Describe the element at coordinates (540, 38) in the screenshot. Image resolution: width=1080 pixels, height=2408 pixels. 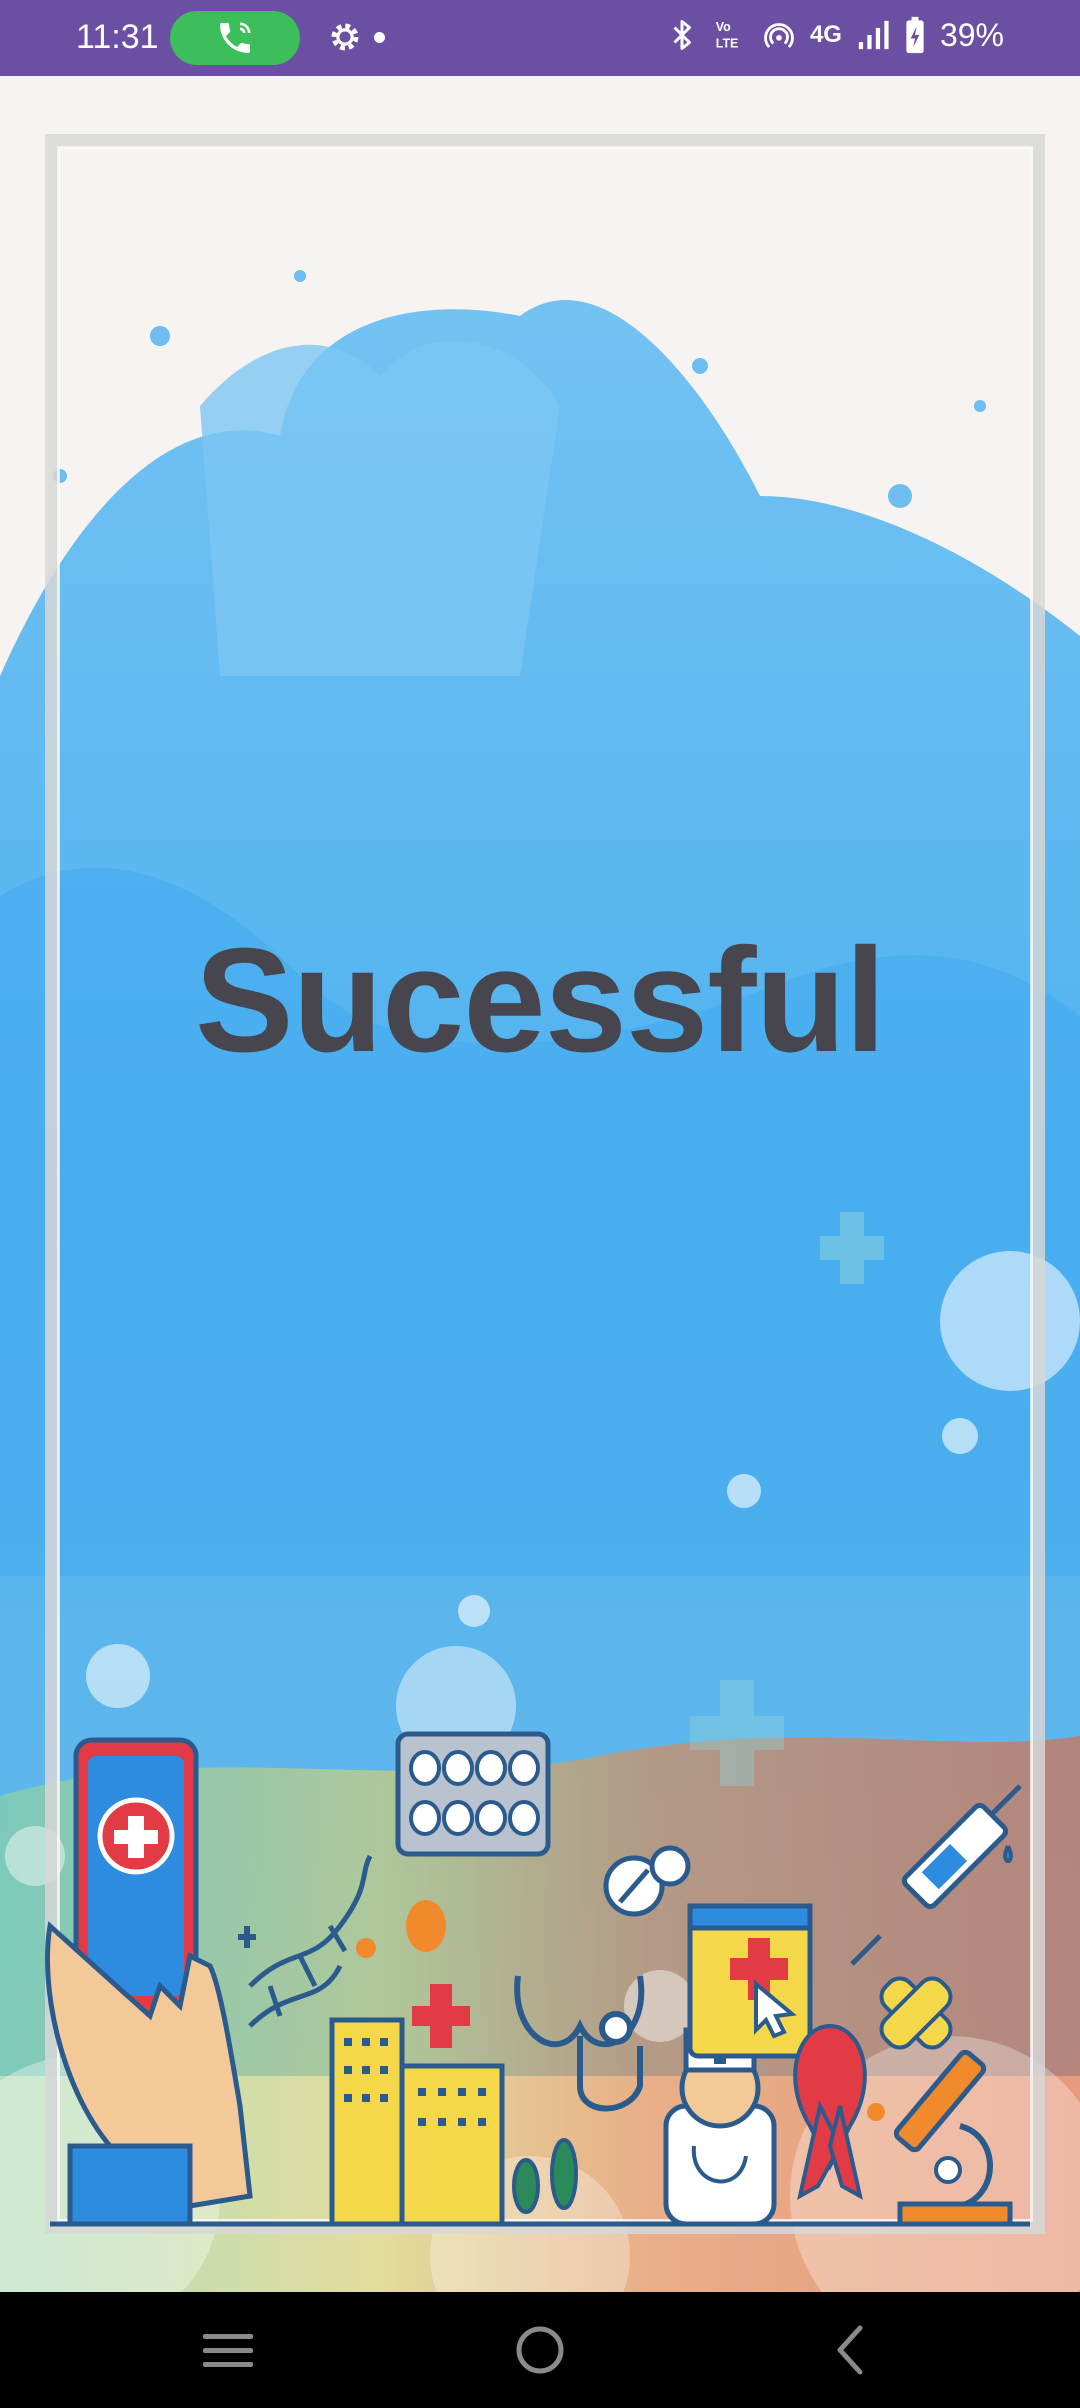
I see `status-bar: 11:31 Vo LTE 4G 39%` at that location.